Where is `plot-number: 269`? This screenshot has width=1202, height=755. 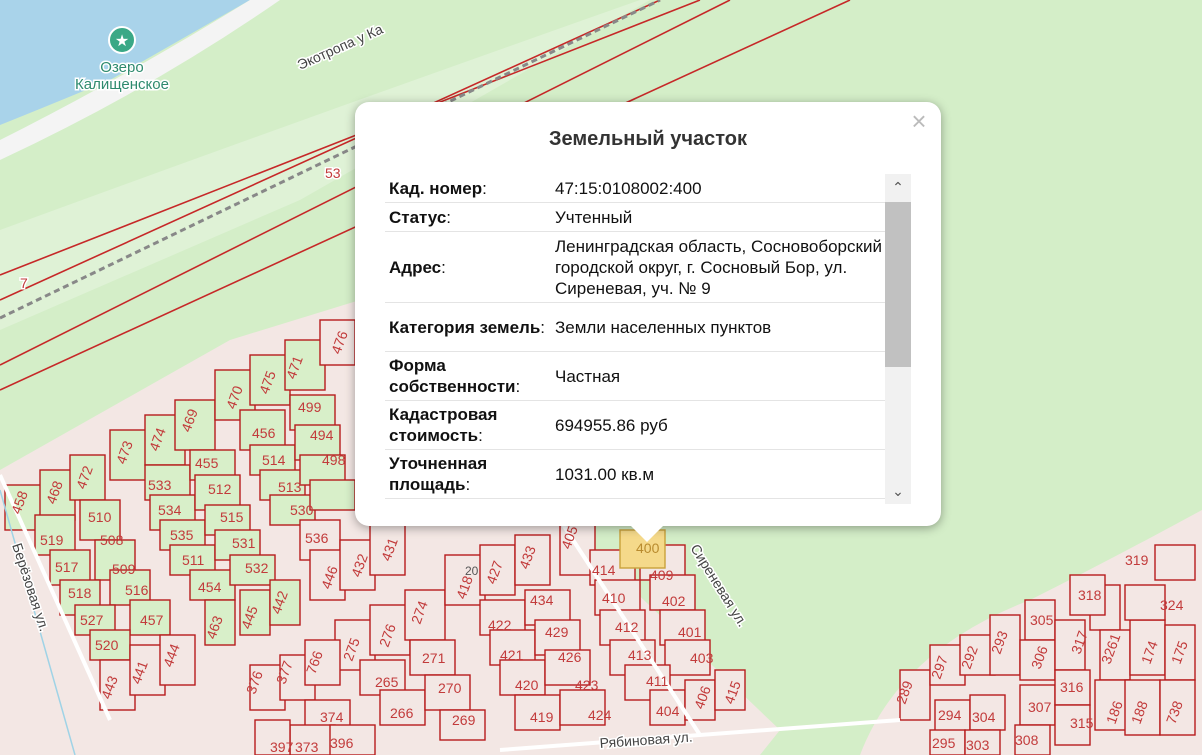 plot-number: 269 is located at coordinates (464, 720).